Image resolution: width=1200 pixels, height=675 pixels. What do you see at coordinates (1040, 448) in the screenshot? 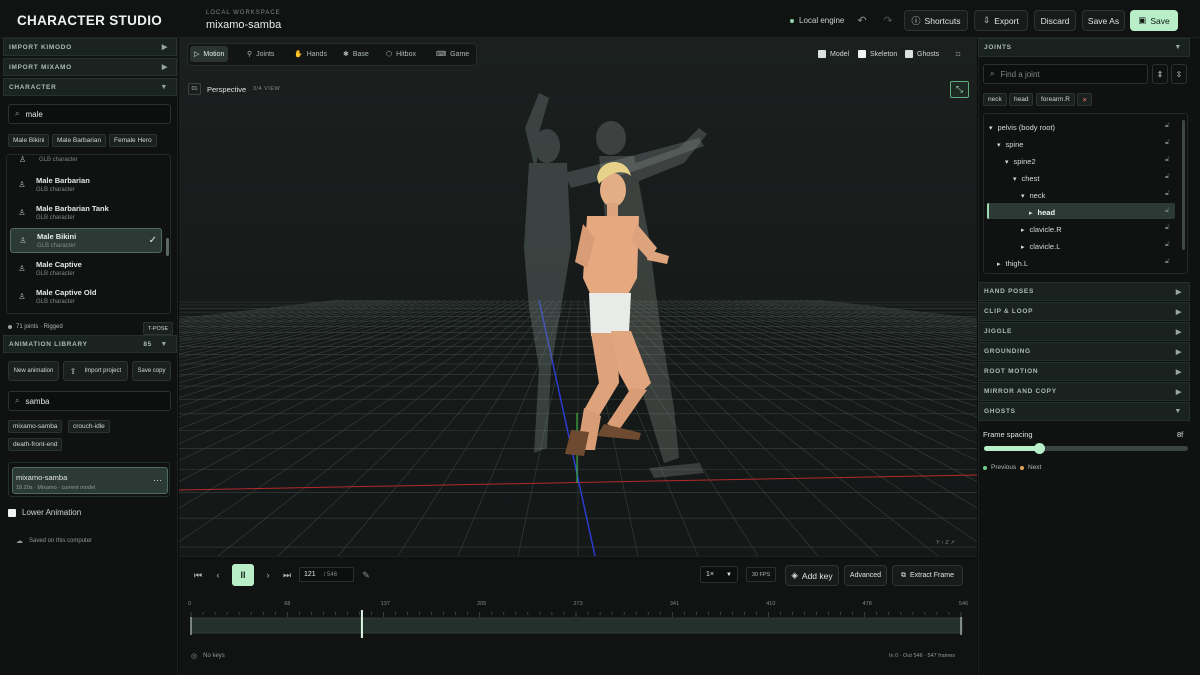
I see `slider-handle` at bounding box center [1040, 448].